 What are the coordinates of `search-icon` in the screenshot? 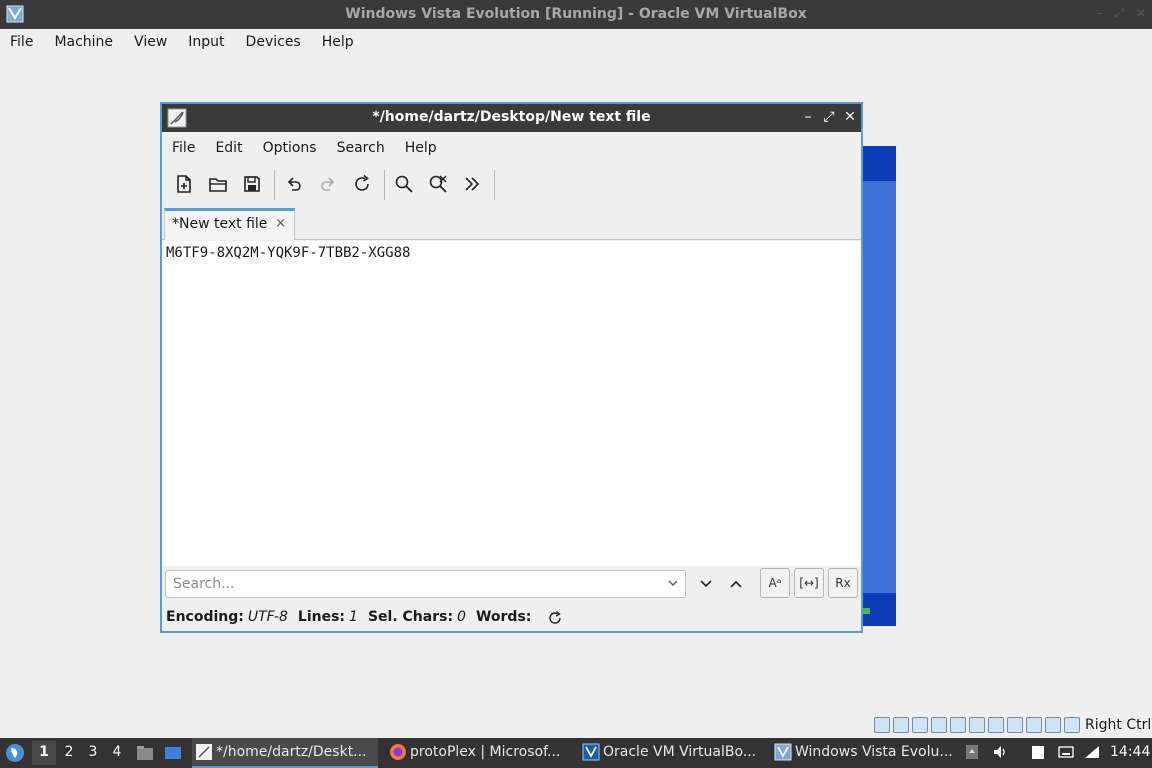 It's located at (404, 184).